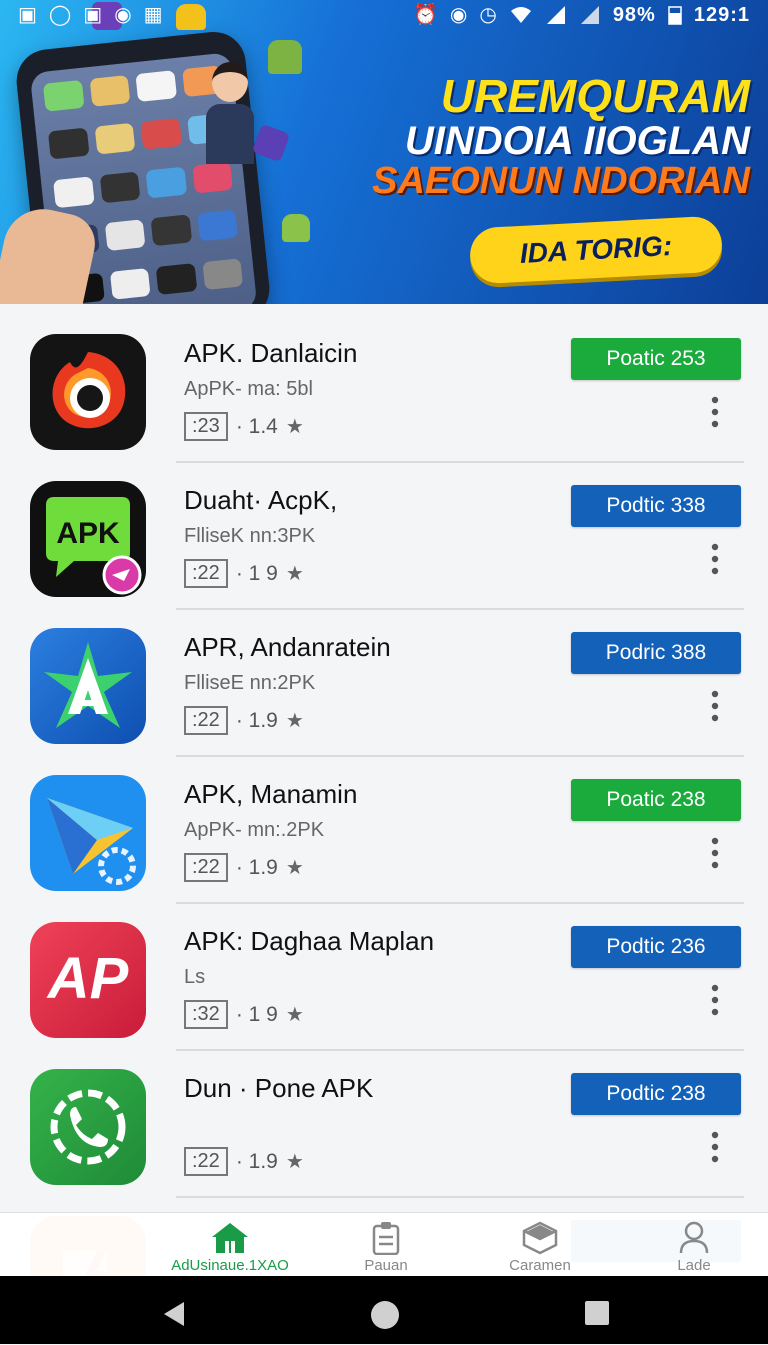 Image resolution: width=768 pixels, height=1345 pixels. Describe the element at coordinates (309, 941) in the screenshot. I see `app-title: APK: Daghaa Maplan` at that location.